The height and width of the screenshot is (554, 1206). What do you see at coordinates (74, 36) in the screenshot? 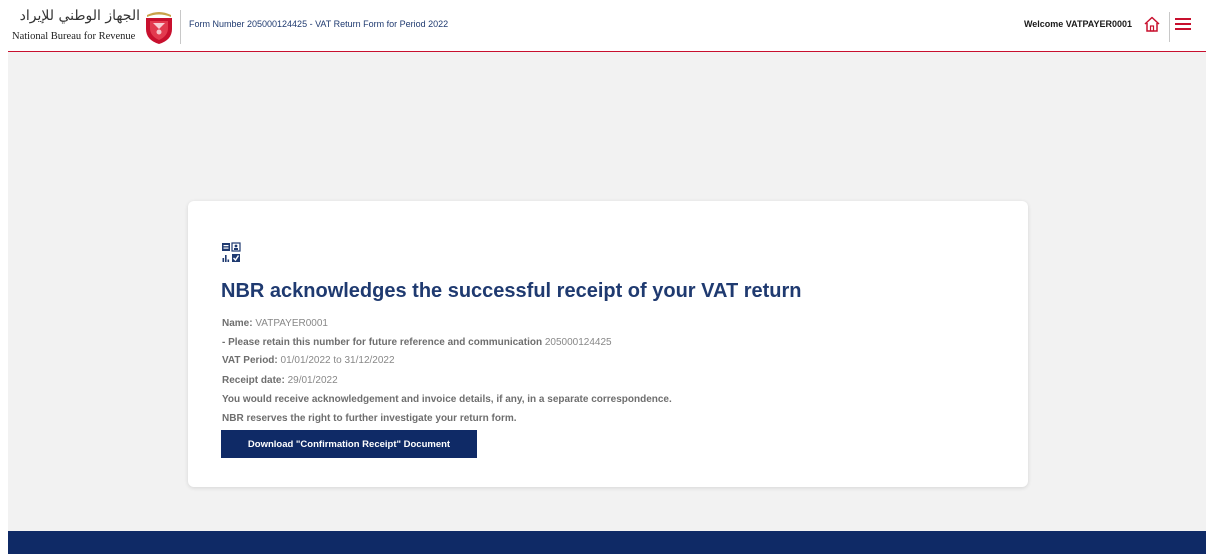
I see `logo-english-text: National Bureau for Revenue` at bounding box center [74, 36].